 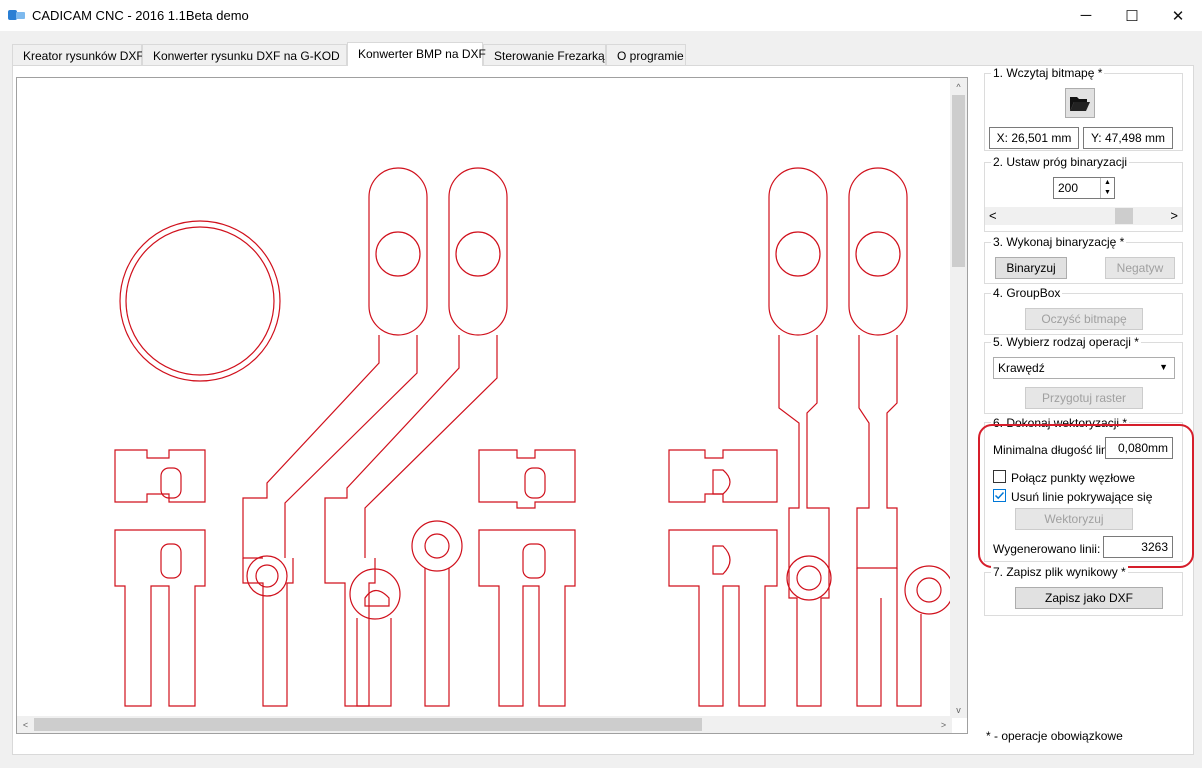 I want to click on operation-select: Krawędź ▼, so click(x=1084, y=368).